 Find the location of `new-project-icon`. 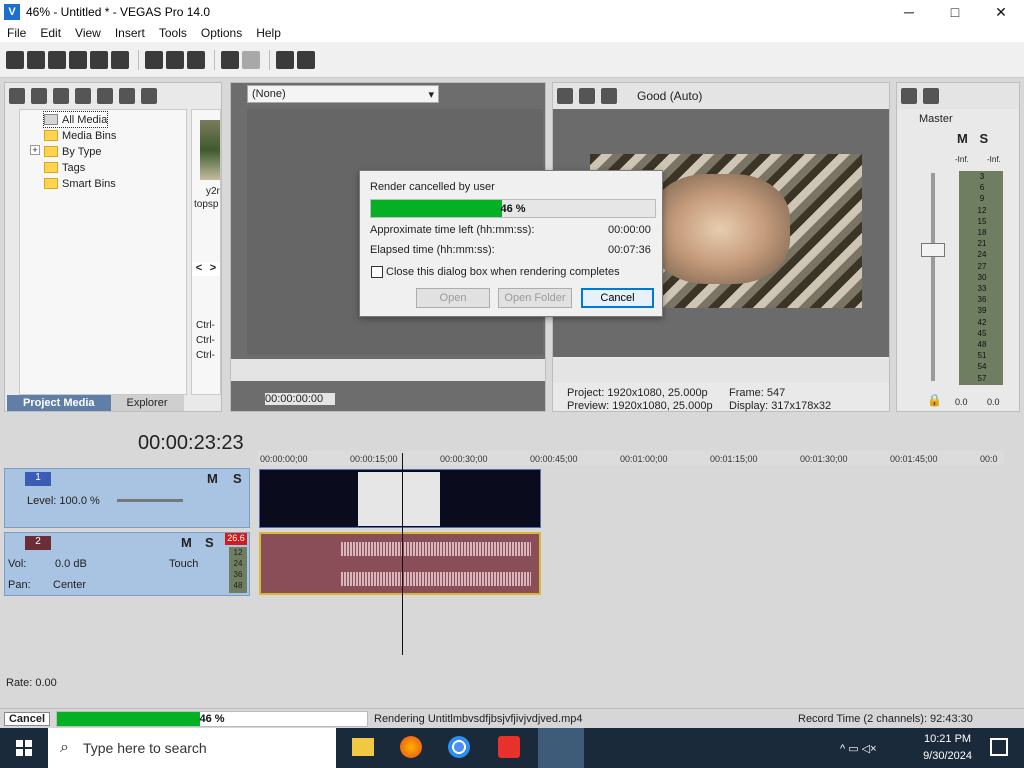

new-project-icon is located at coordinates (15, 59).